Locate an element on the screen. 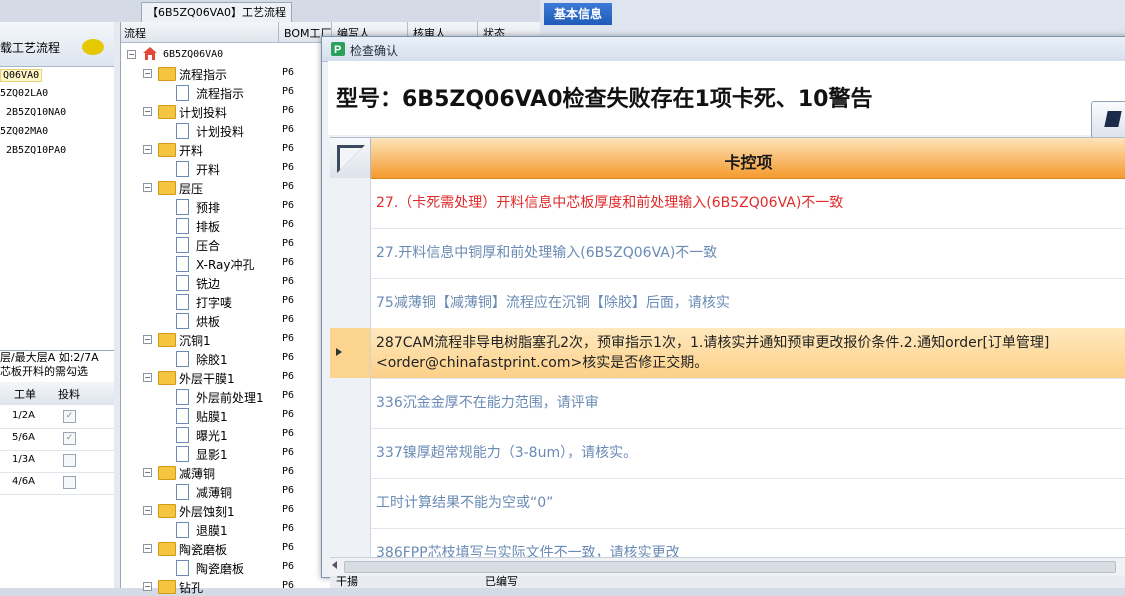 The image size is (1125, 596). horizontal-scrollbar is located at coordinates (727, 566).